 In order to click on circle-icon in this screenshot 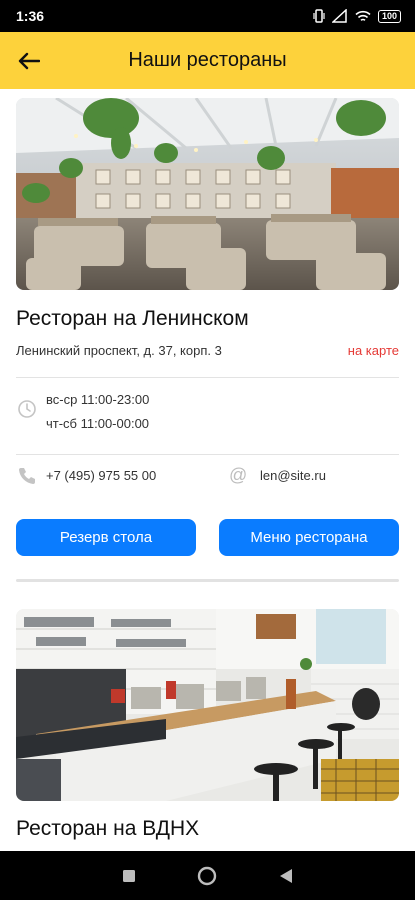, I will do `click(207, 875)`.